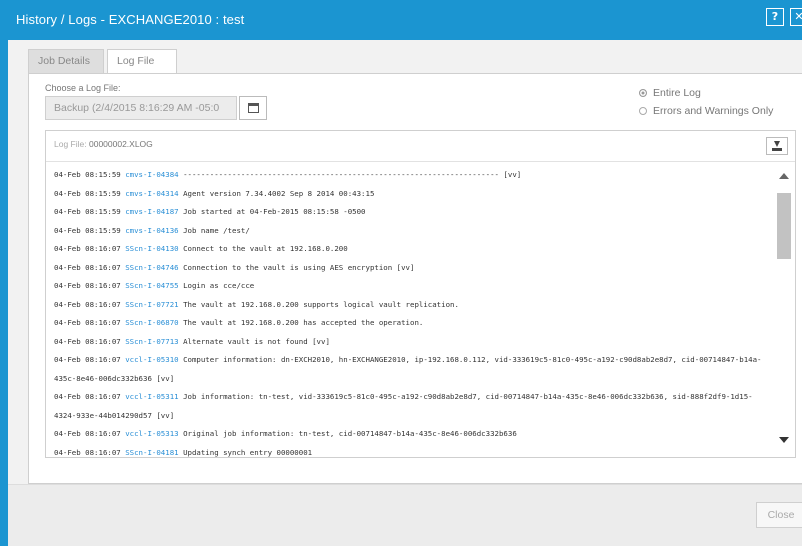 The image size is (802, 546). I want to click on scroll-down-arrow-icon, so click(784, 440).